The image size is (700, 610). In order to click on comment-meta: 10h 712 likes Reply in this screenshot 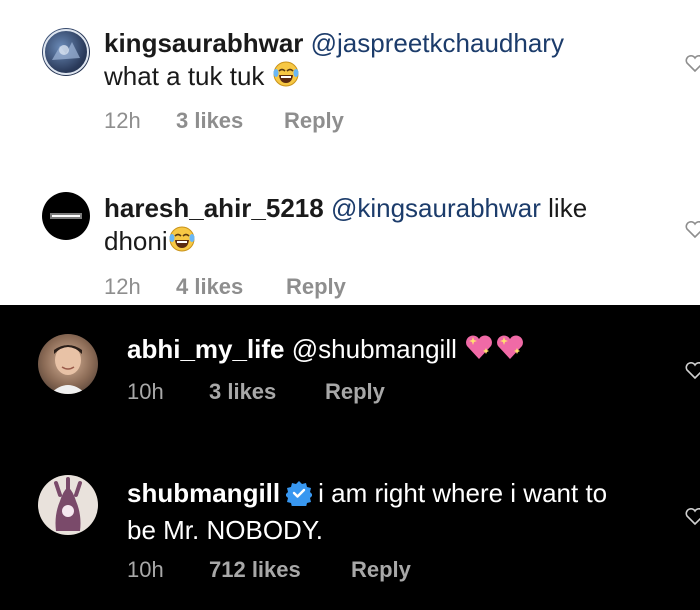, I will do `click(269, 570)`.